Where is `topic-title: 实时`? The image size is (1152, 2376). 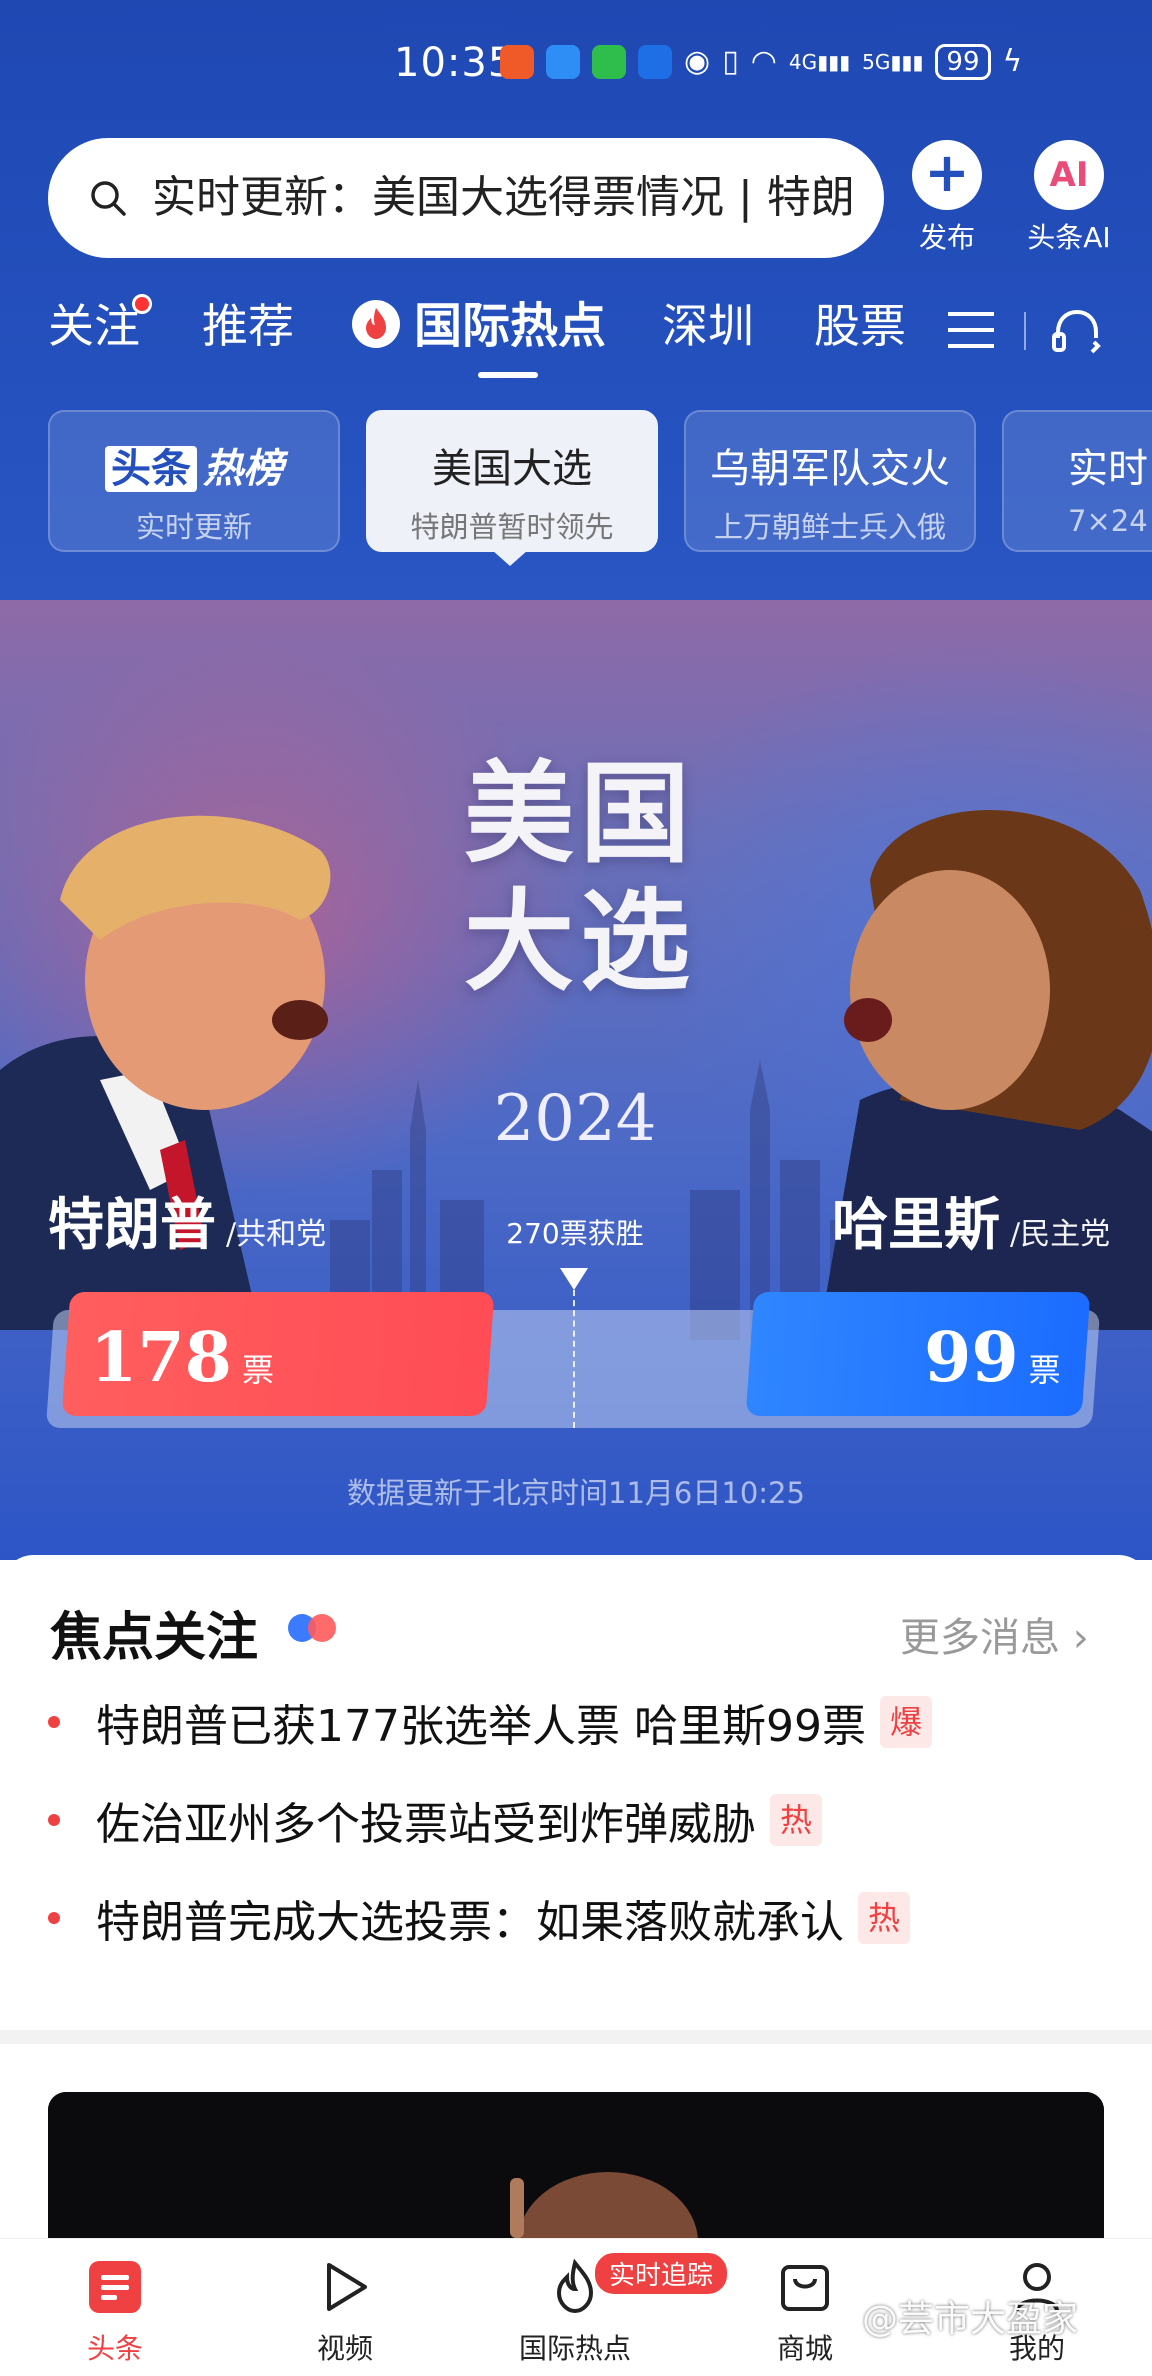 topic-title: 实时 is located at coordinates (1108, 469).